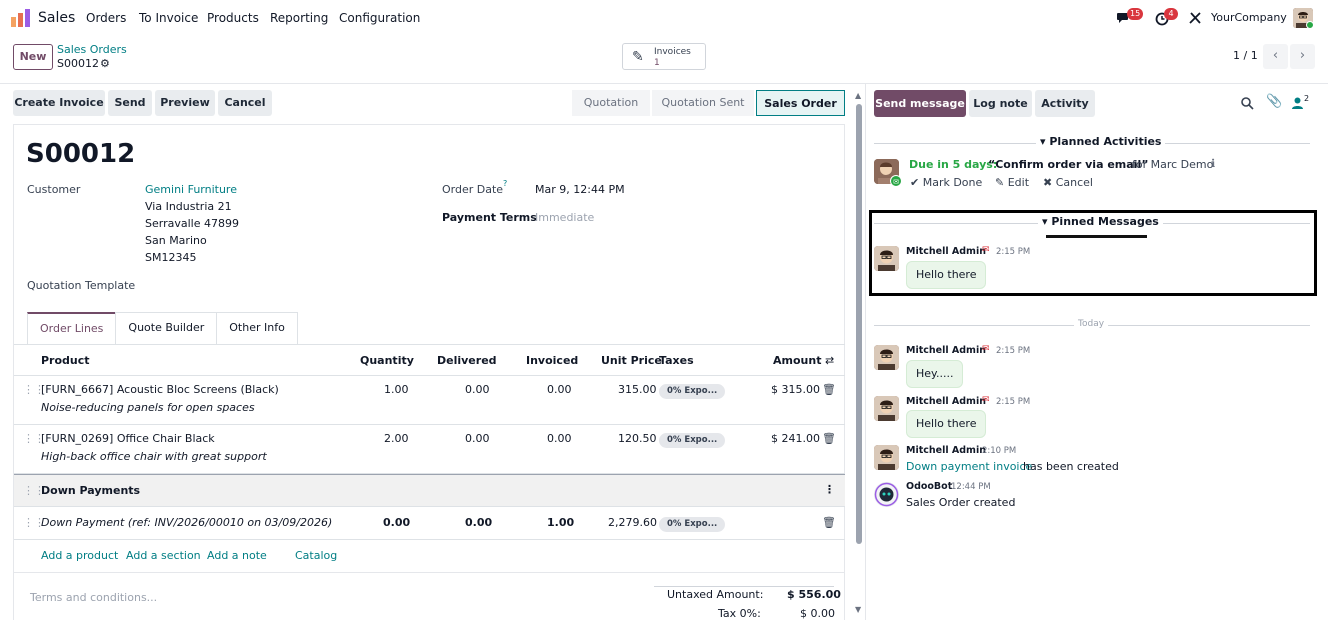  What do you see at coordinates (79, 555) in the screenshot?
I see `add-product-link: Add a product` at bounding box center [79, 555].